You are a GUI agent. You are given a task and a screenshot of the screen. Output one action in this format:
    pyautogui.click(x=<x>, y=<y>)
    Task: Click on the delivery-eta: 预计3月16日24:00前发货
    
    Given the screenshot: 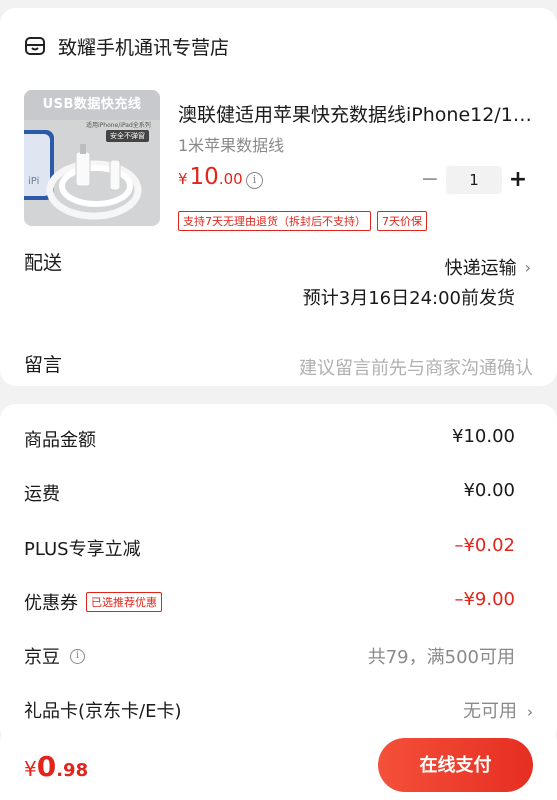 What is the action you would take?
    pyautogui.click(x=408, y=298)
    